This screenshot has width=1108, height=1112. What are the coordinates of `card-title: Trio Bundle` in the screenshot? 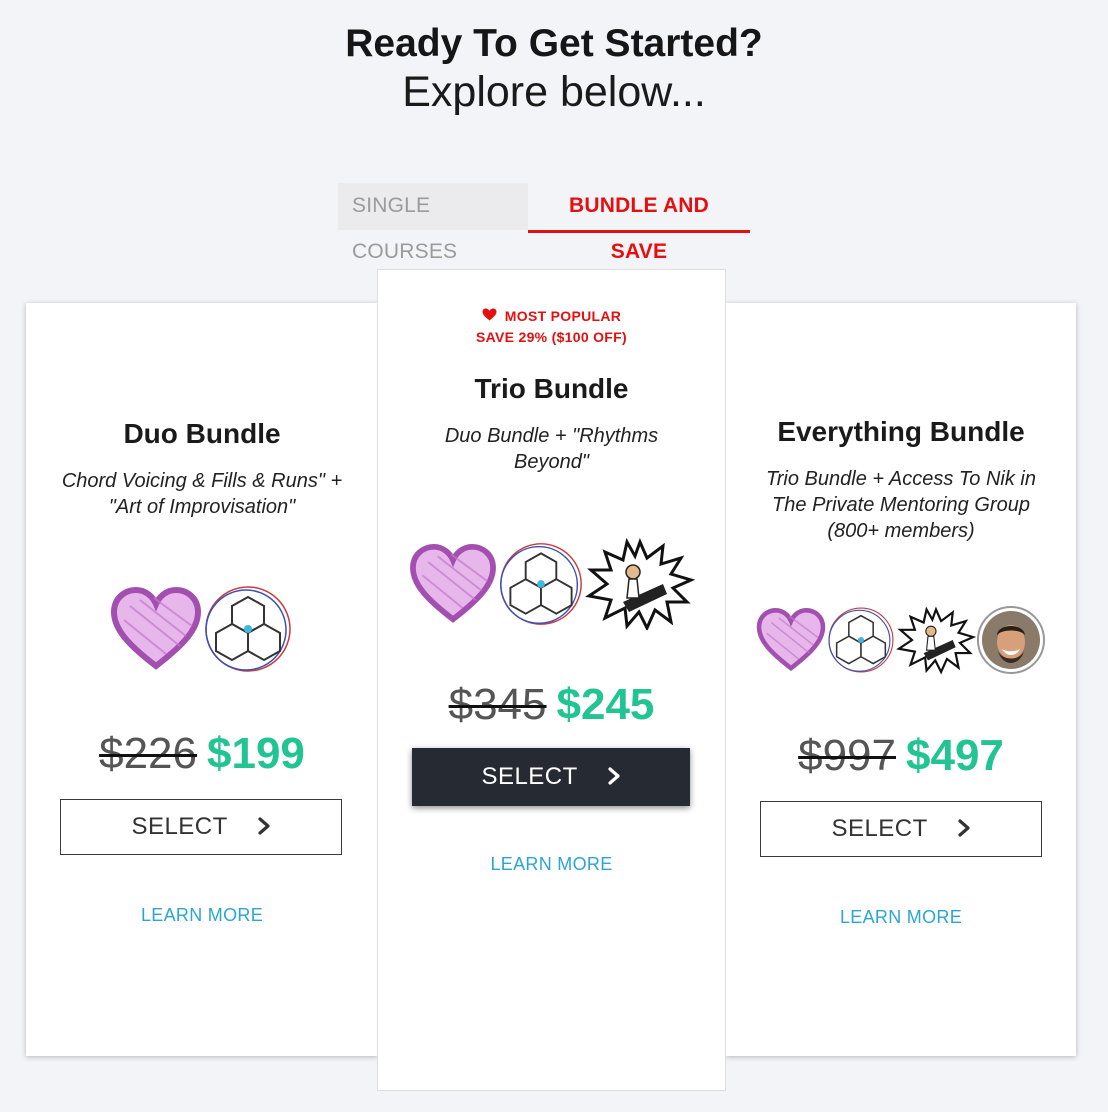 It's located at (551, 388).